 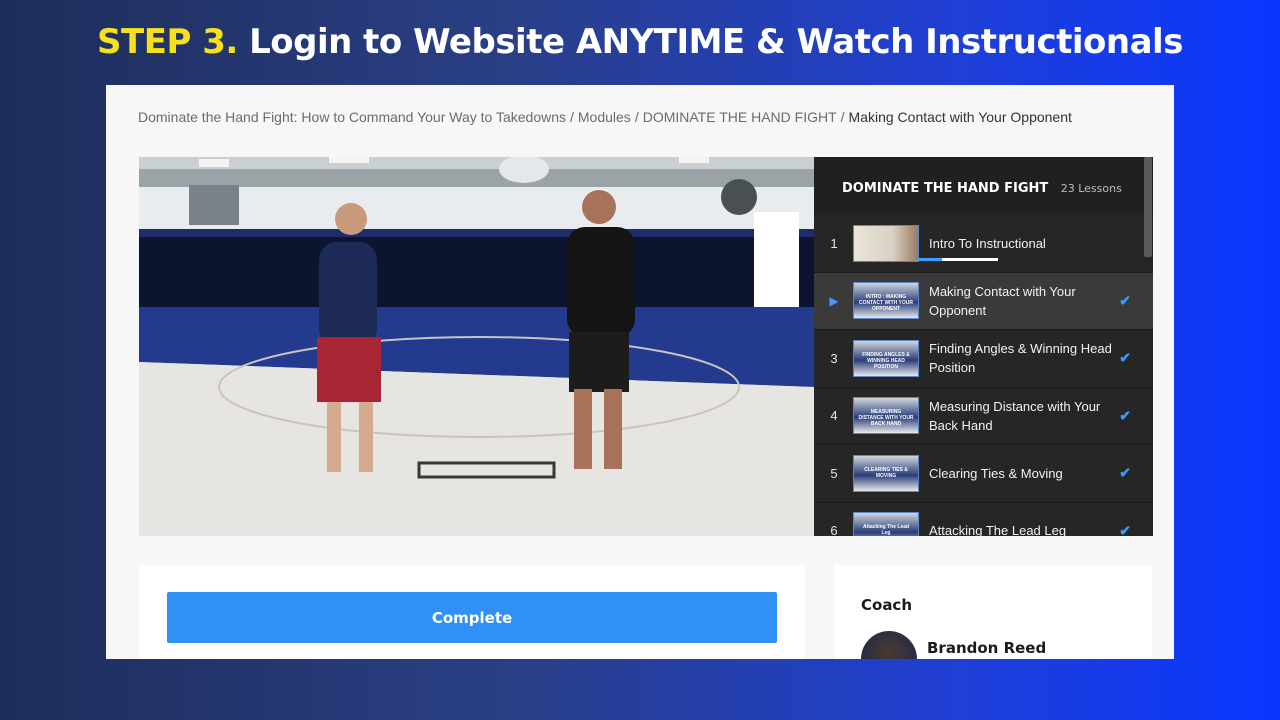 What do you see at coordinates (960, 117) in the screenshot?
I see `breadcrumb-current: Making Contact with Your Opponent` at bounding box center [960, 117].